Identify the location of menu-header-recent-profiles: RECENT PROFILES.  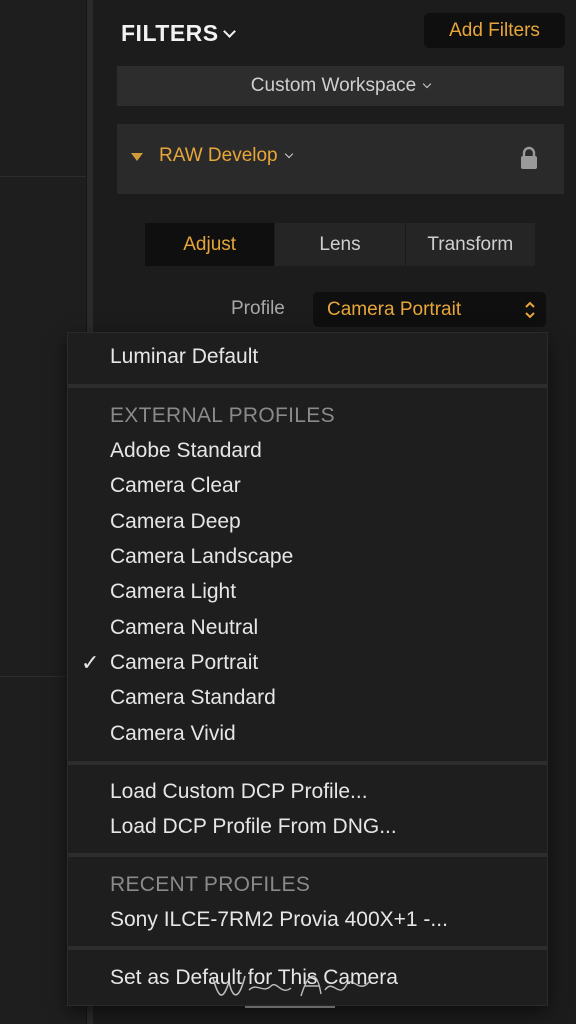
(210, 884).